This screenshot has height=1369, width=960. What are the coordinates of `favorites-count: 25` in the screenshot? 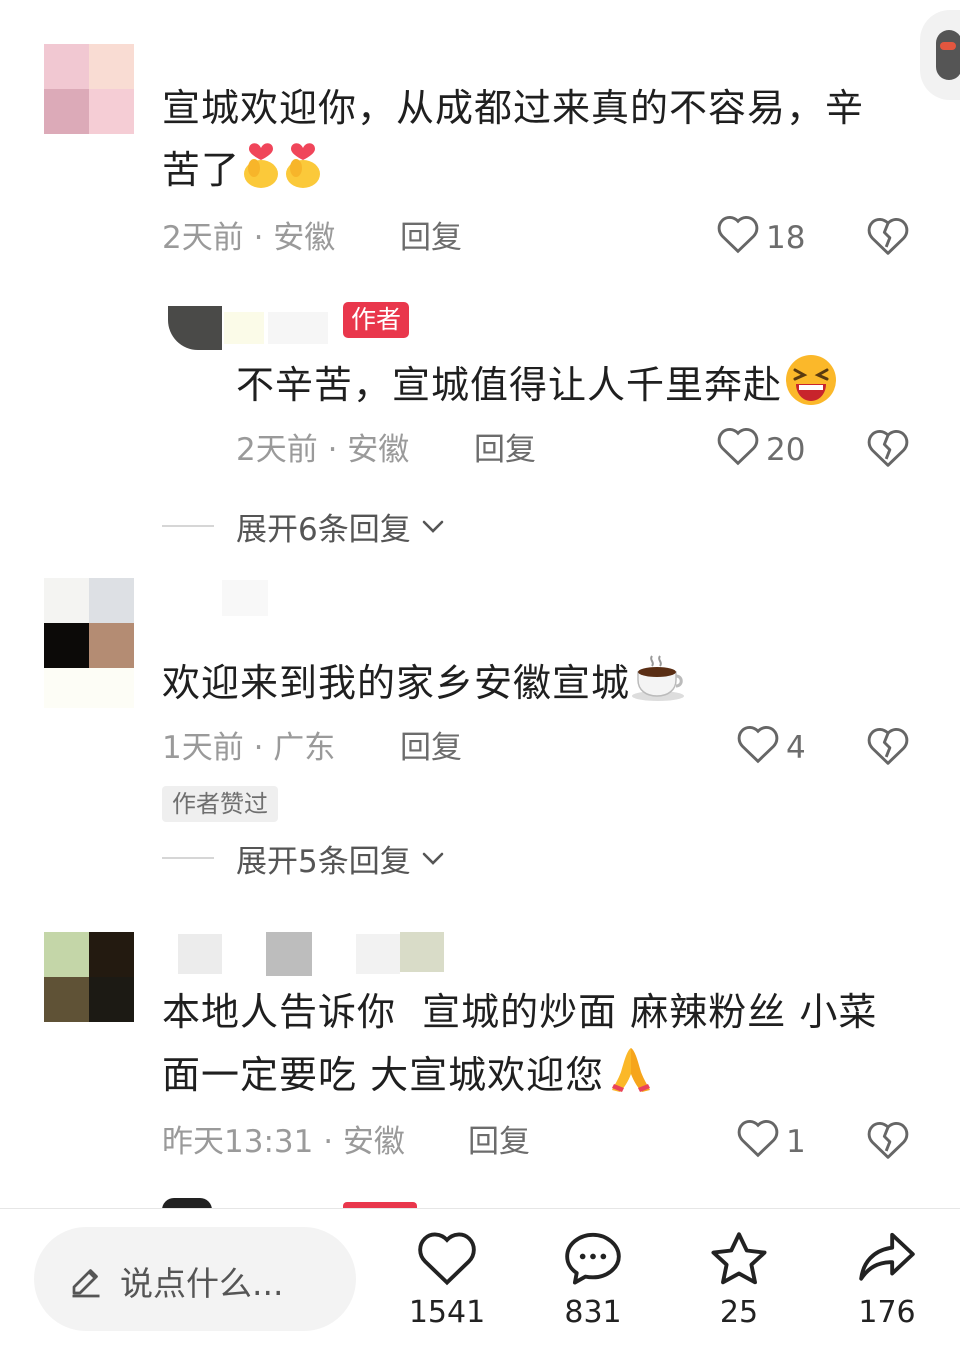 It's located at (739, 1312).